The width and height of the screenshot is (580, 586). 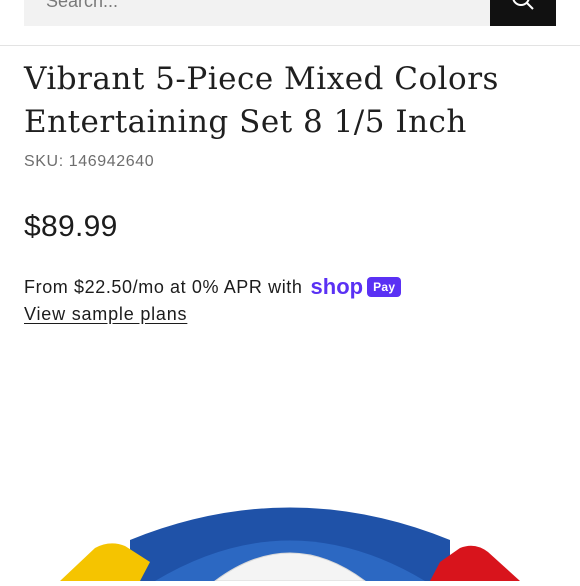 I want to click on financing-info: From $22.50/mo at 0% APR with shop Pay, so click(x=213, y=287).